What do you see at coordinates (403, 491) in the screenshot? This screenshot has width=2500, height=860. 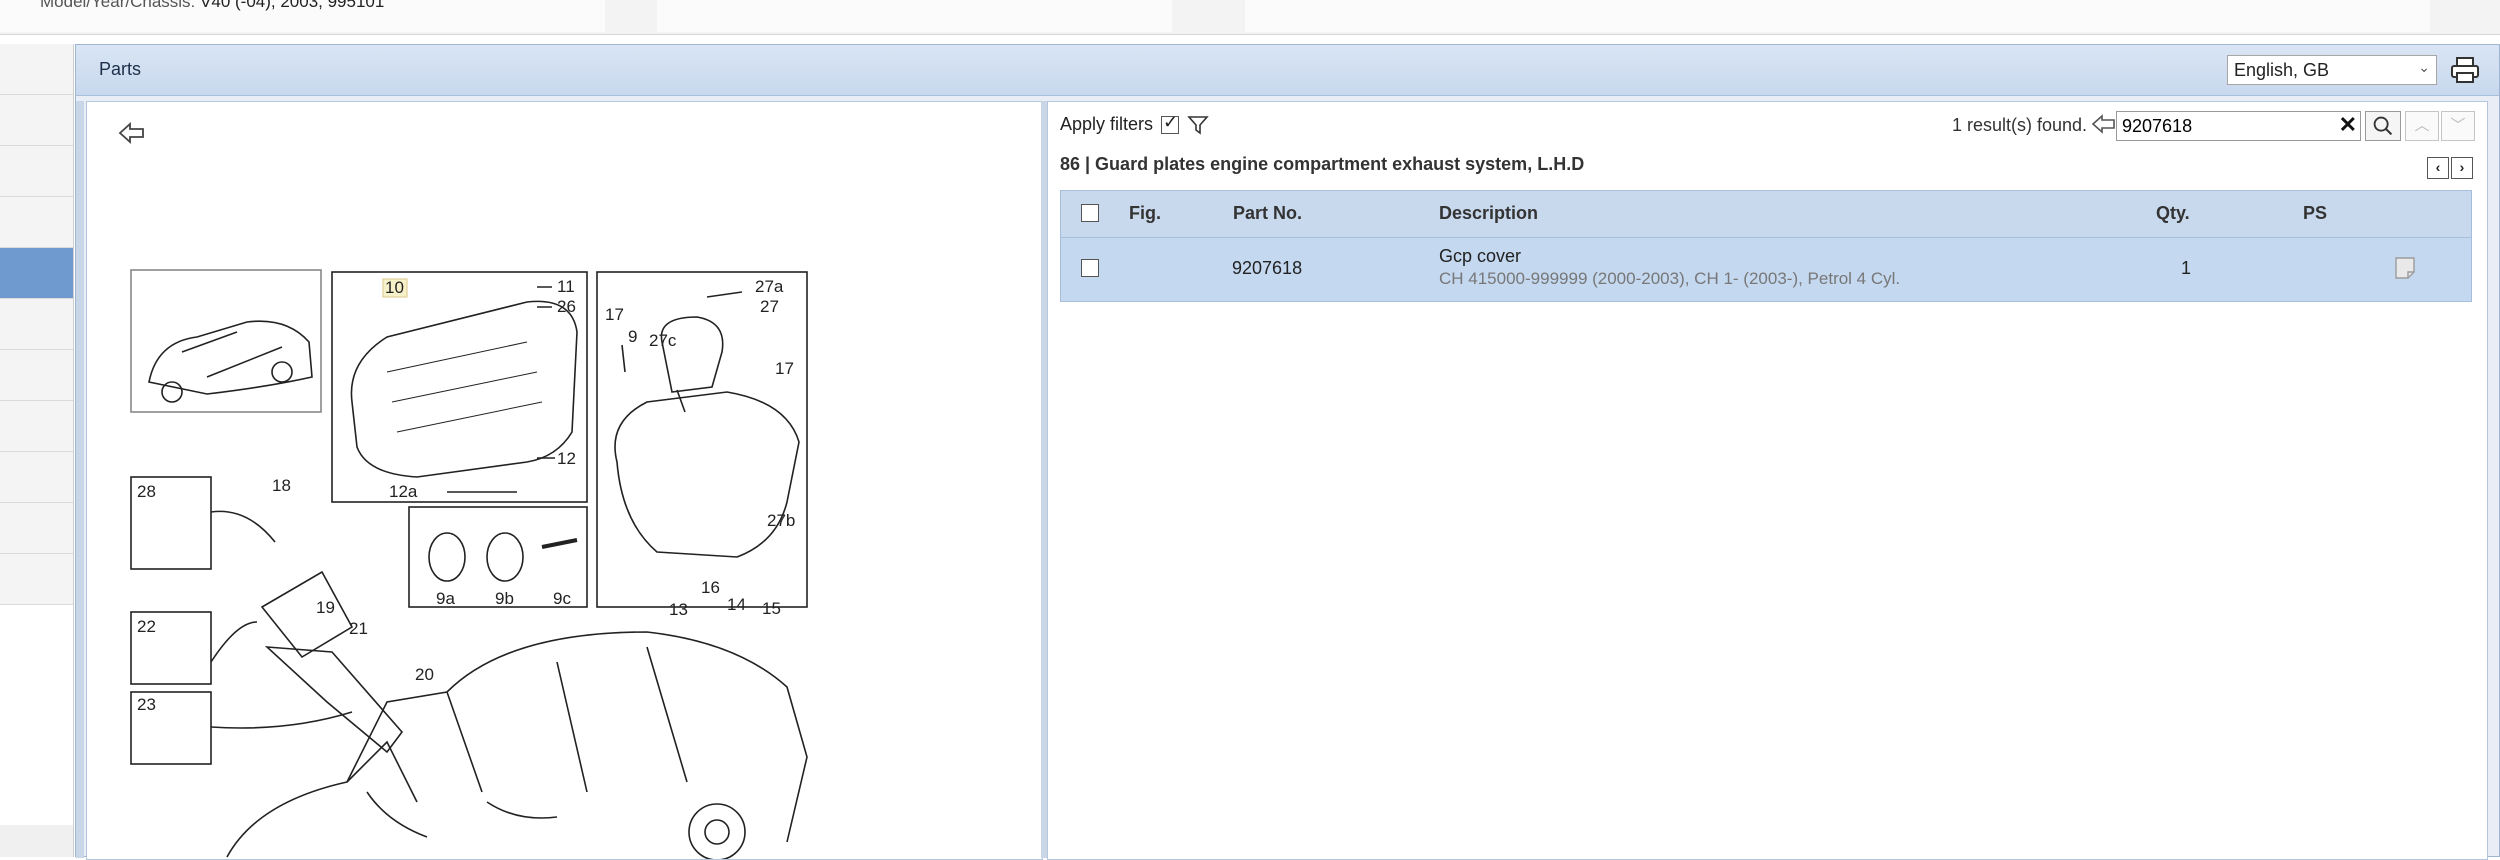 I see `svg-text: 12a` at bounding box center [403, 491].